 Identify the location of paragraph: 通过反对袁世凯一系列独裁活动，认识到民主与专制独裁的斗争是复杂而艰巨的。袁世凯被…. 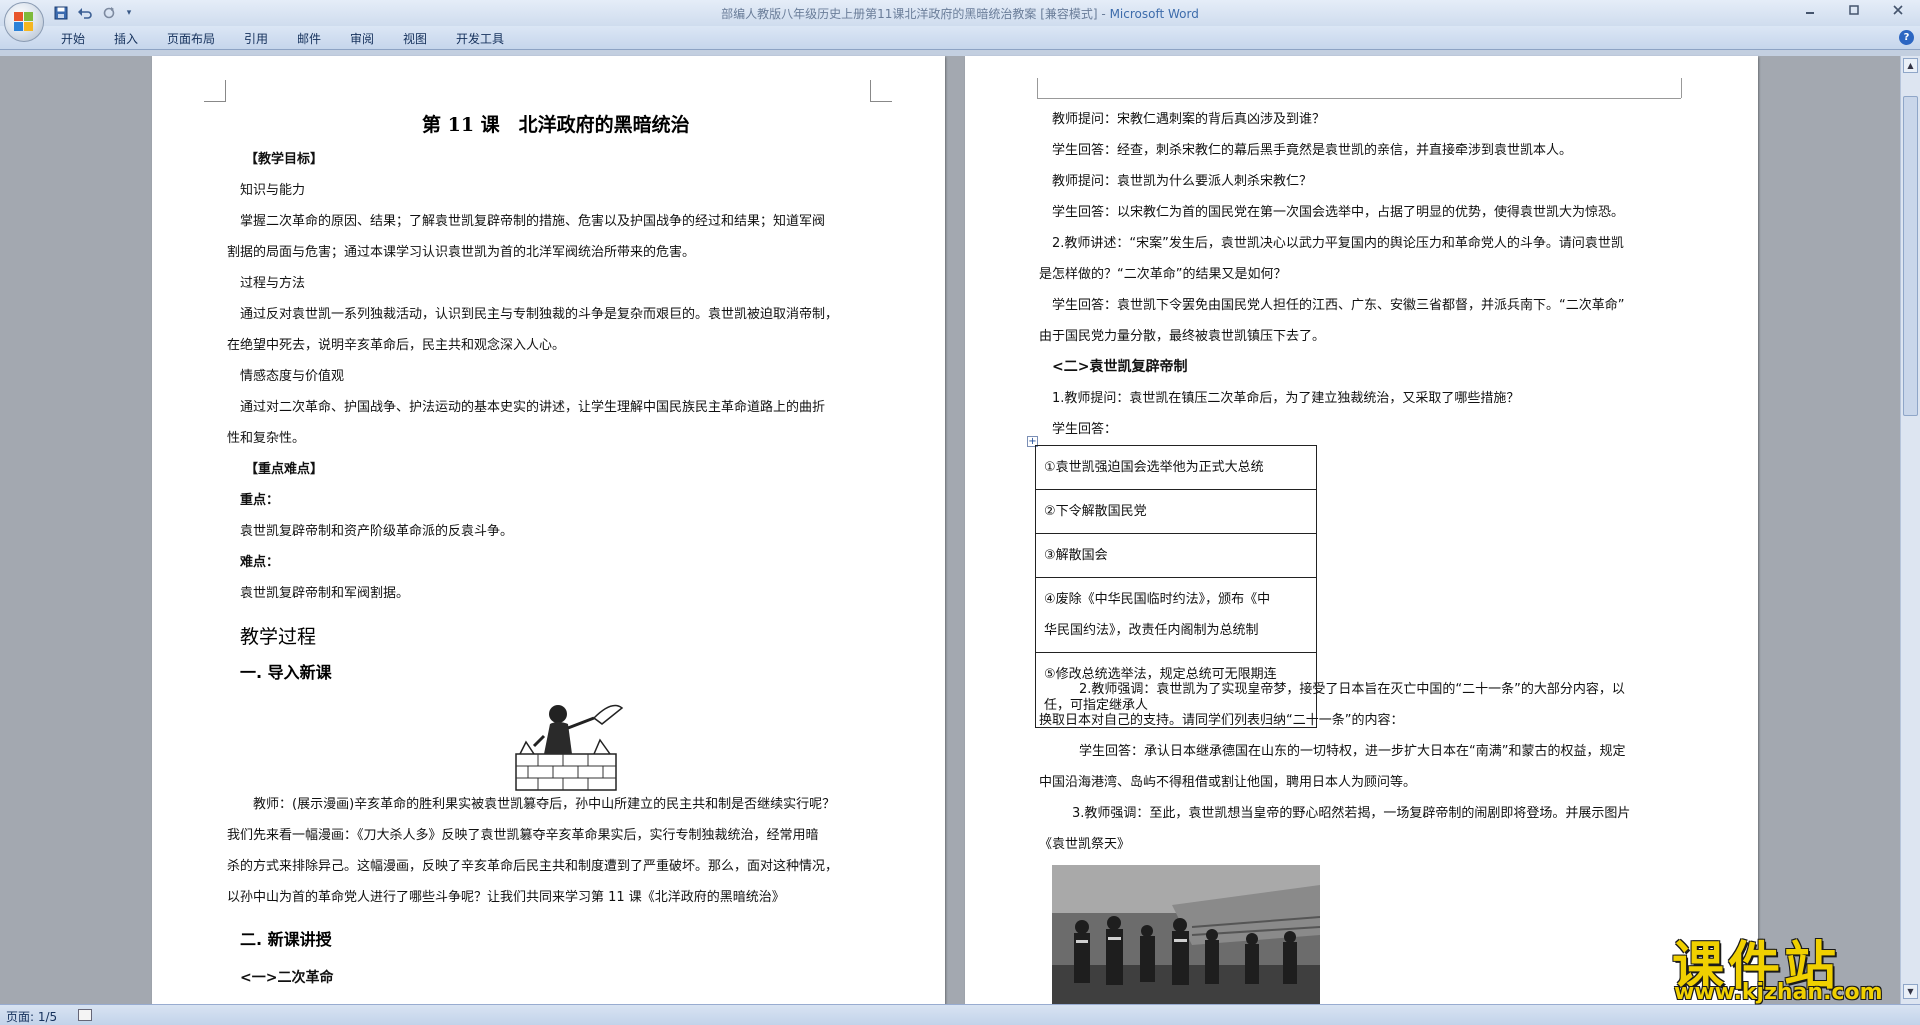
(539, 314).